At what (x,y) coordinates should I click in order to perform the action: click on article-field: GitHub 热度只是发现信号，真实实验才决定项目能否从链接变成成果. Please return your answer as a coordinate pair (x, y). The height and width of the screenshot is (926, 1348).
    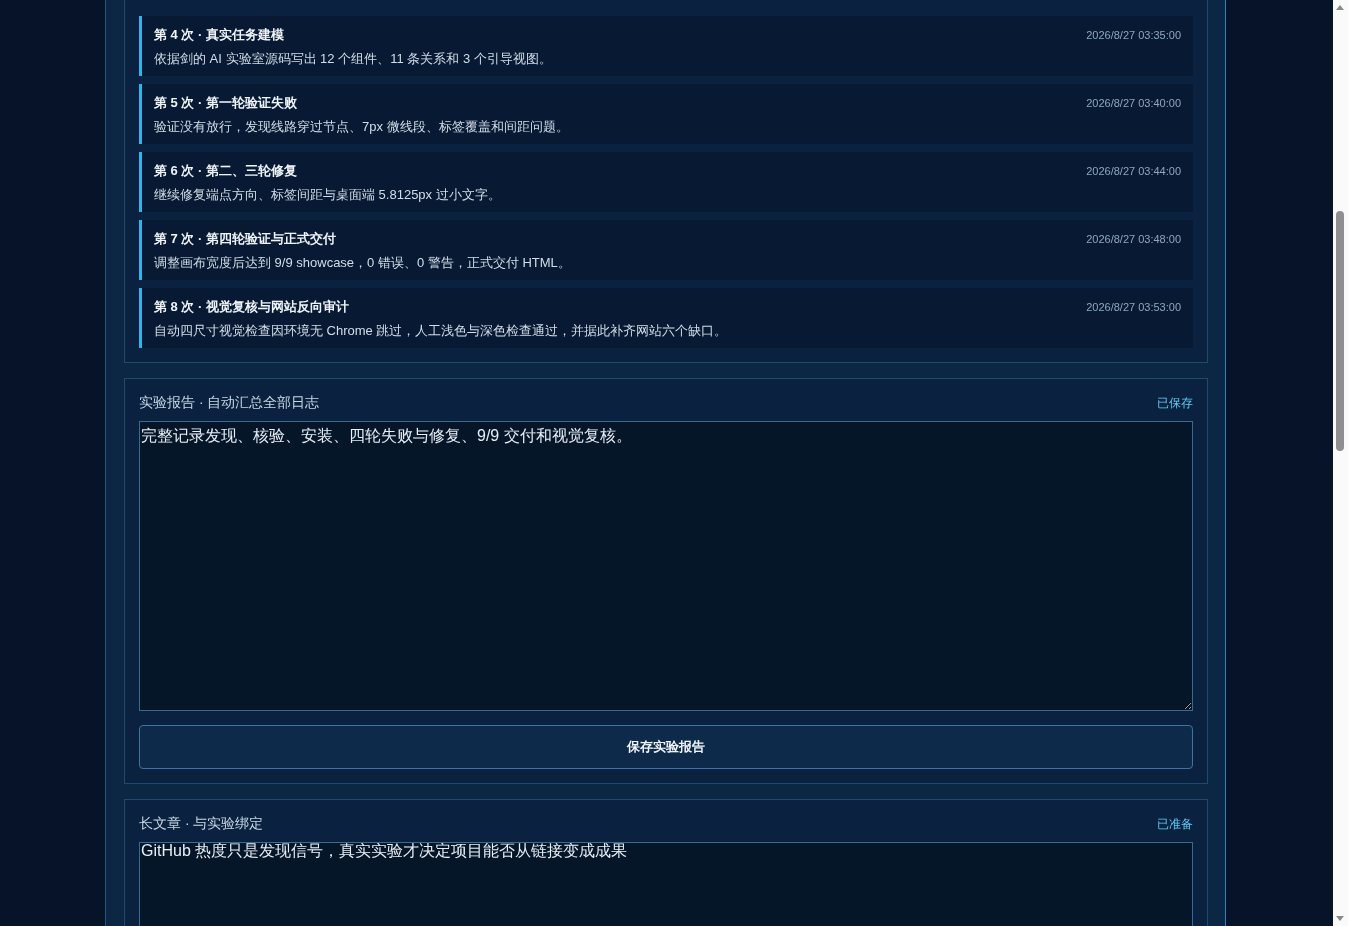
    Looking at the image, I should click on (666, 884).